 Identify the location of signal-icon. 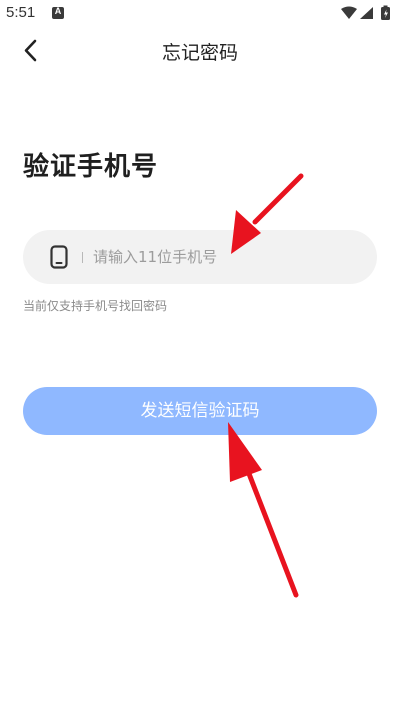
(366, 13).